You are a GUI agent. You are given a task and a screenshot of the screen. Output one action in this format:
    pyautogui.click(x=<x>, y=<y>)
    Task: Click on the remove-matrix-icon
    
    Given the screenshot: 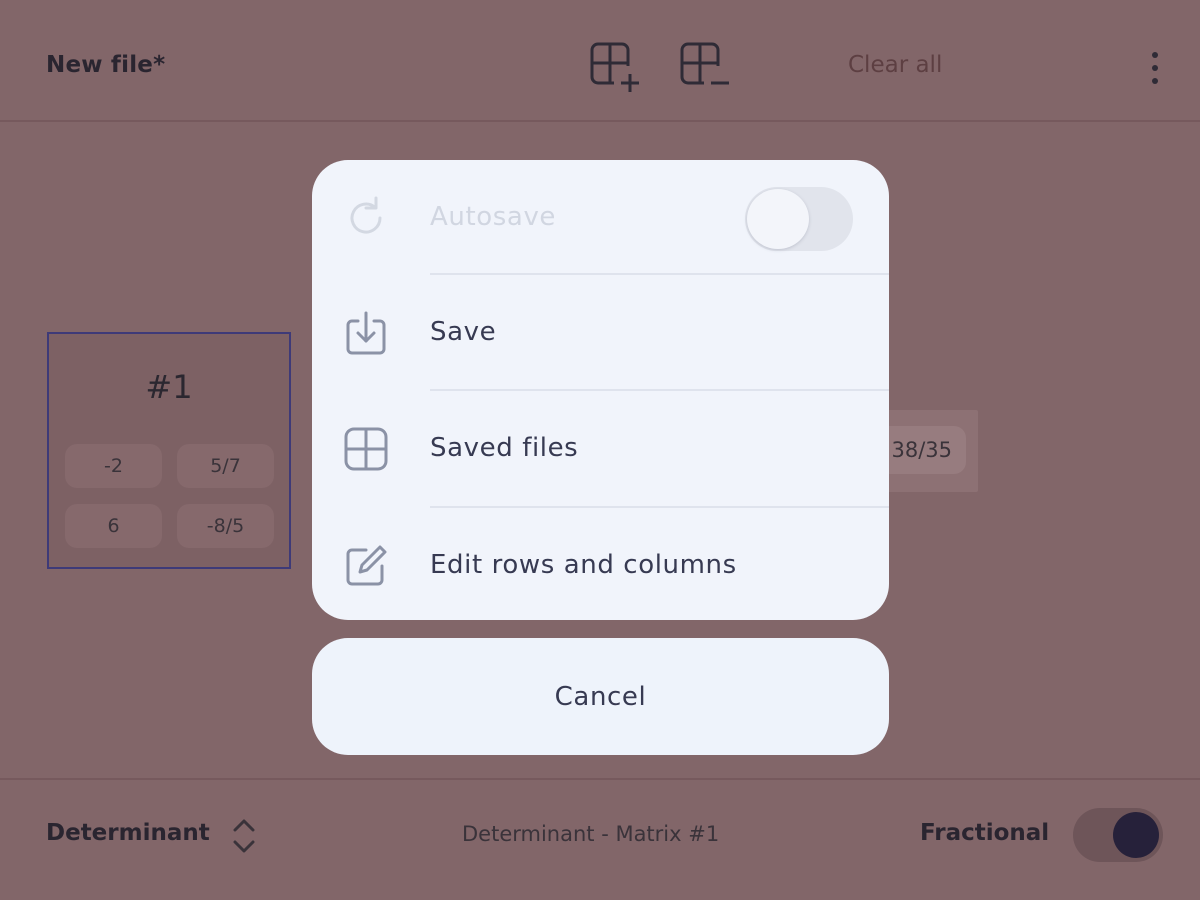 What is the action you would take?
    pyautogui.click(x=704, y=63)
    